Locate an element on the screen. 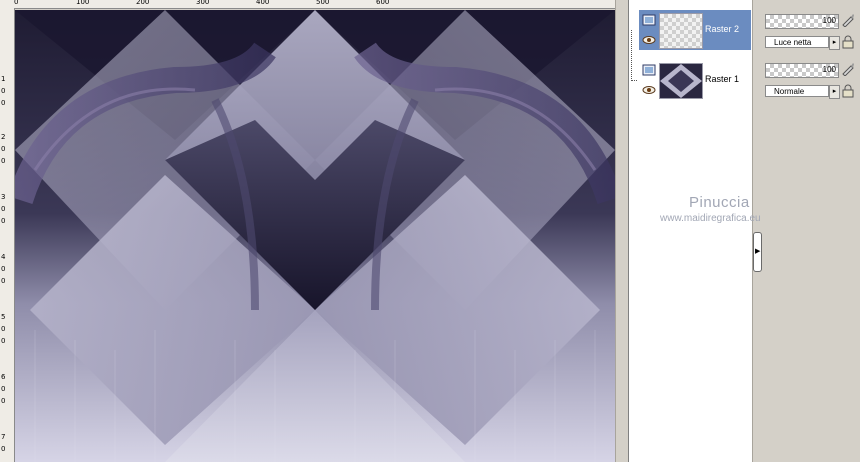 Image resolution: width=860 pixels, height=462 pixels. layer-name: Raster 1 is located at coordinates (722, 79).